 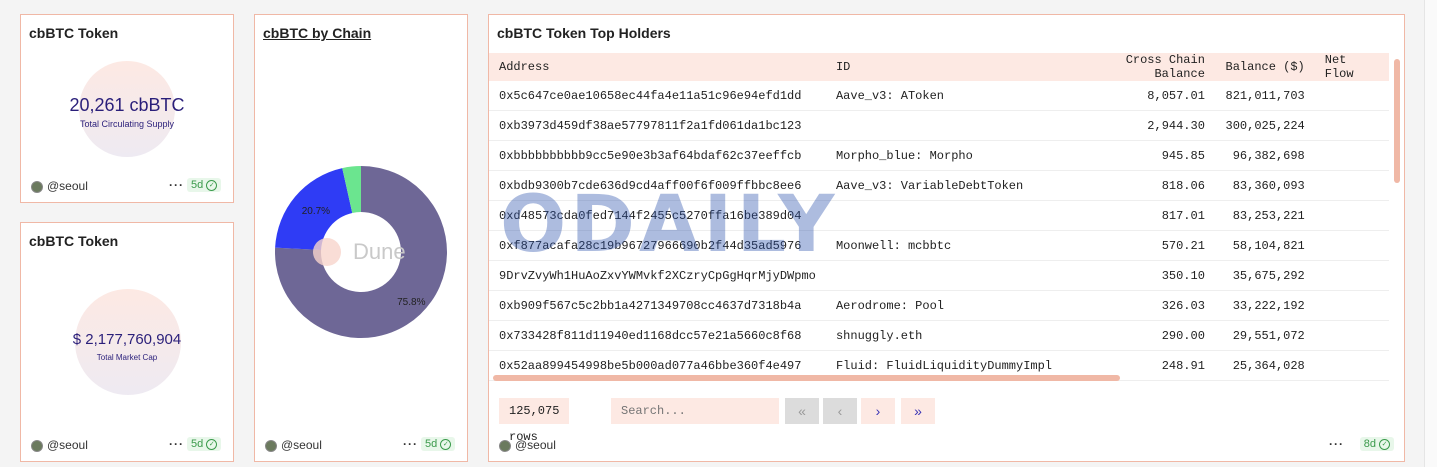 I want to click on cell-balance: 821,011,703, so click(x=1264, y=96).